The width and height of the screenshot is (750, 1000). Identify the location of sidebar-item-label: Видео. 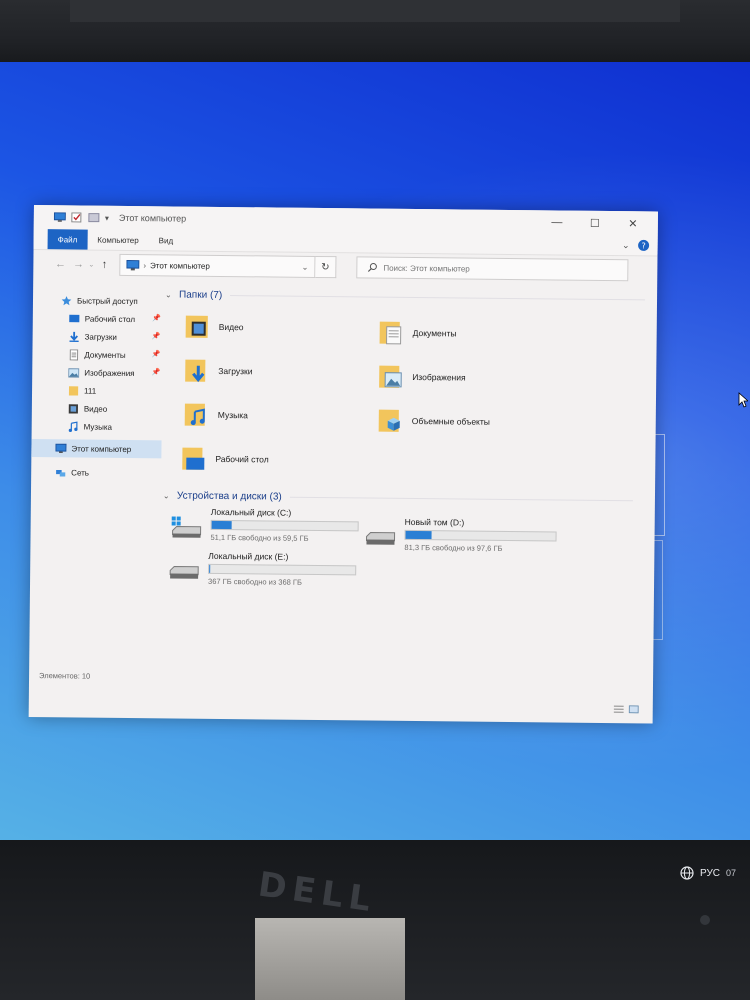
(95, 409).